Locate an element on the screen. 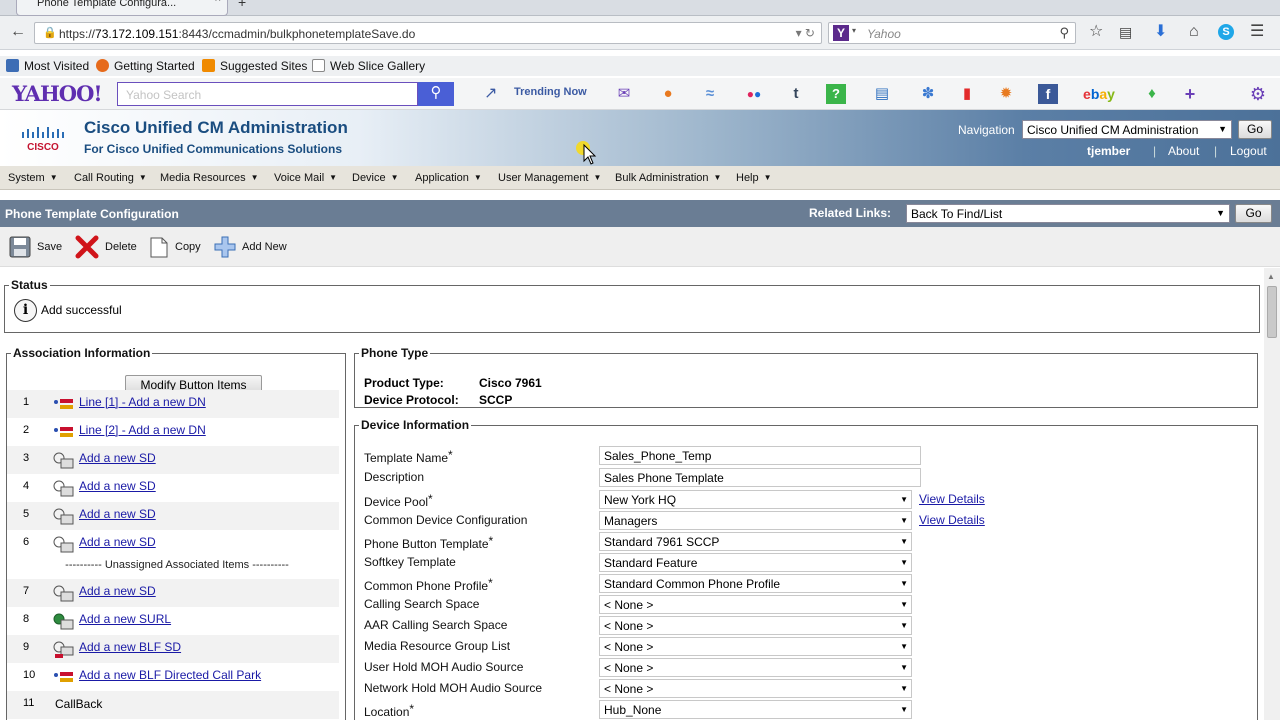  info-icon: i is located at coordinates (25, 310).